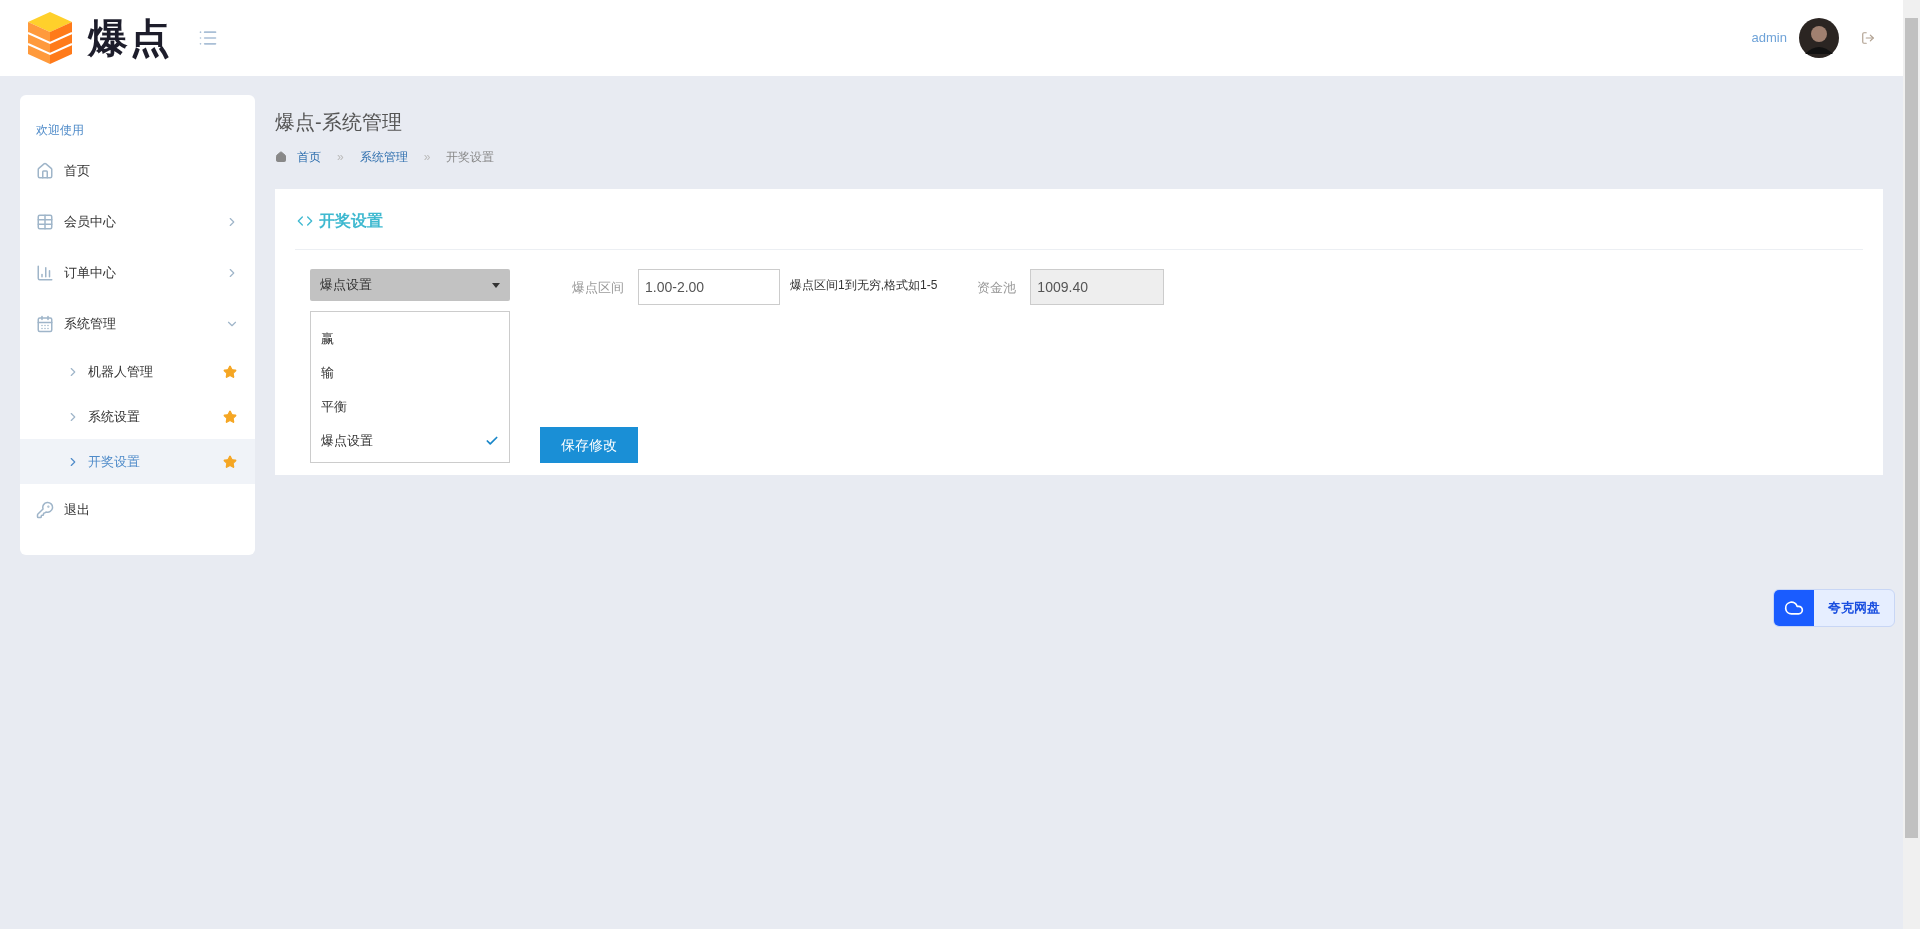 This screenshot has height=929, width=1920. What do you see at coordinates (410, 285) in the screenshot?
I see `dropdown-select: 爆点设置` at bounding box center [410, 285].